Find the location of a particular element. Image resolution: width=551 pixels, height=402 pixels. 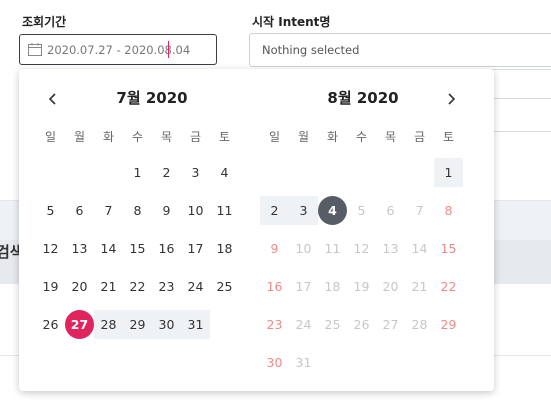

prev-month-button is located at coordinates (53, 99).